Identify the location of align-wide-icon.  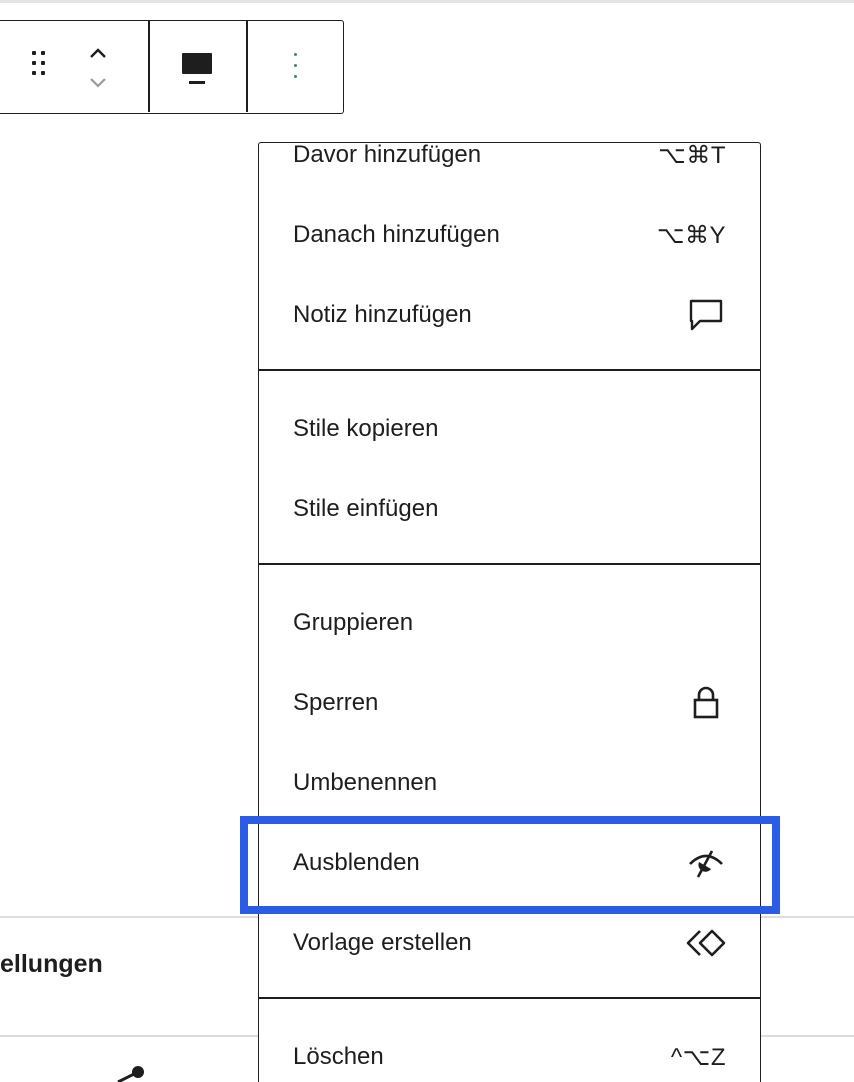
(197, 69).